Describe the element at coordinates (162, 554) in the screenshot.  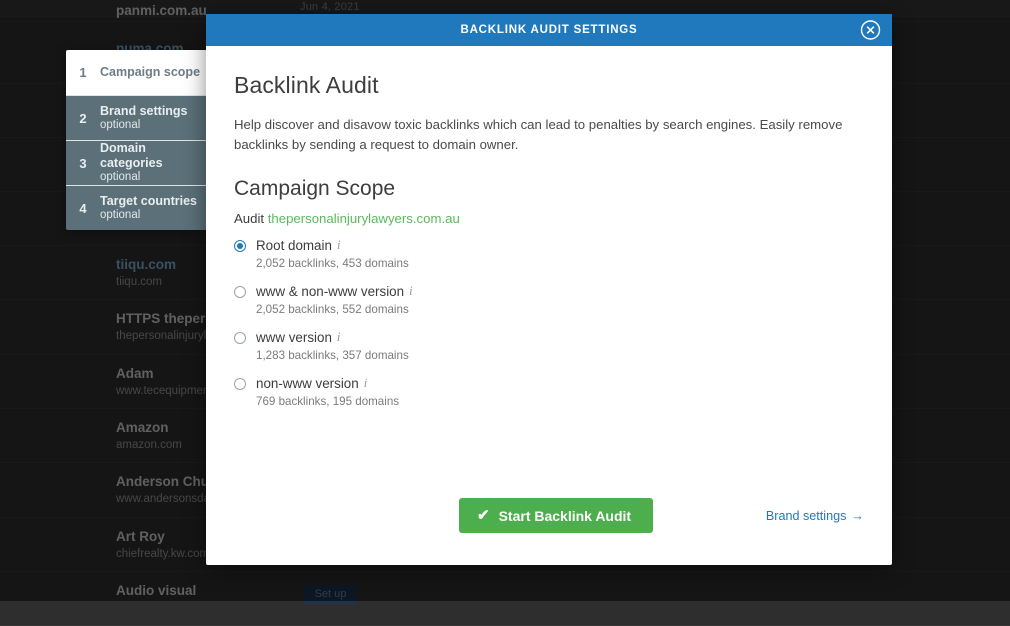
I see `background-list-item-subtitle: chiefrealty.kw.com` at that location.